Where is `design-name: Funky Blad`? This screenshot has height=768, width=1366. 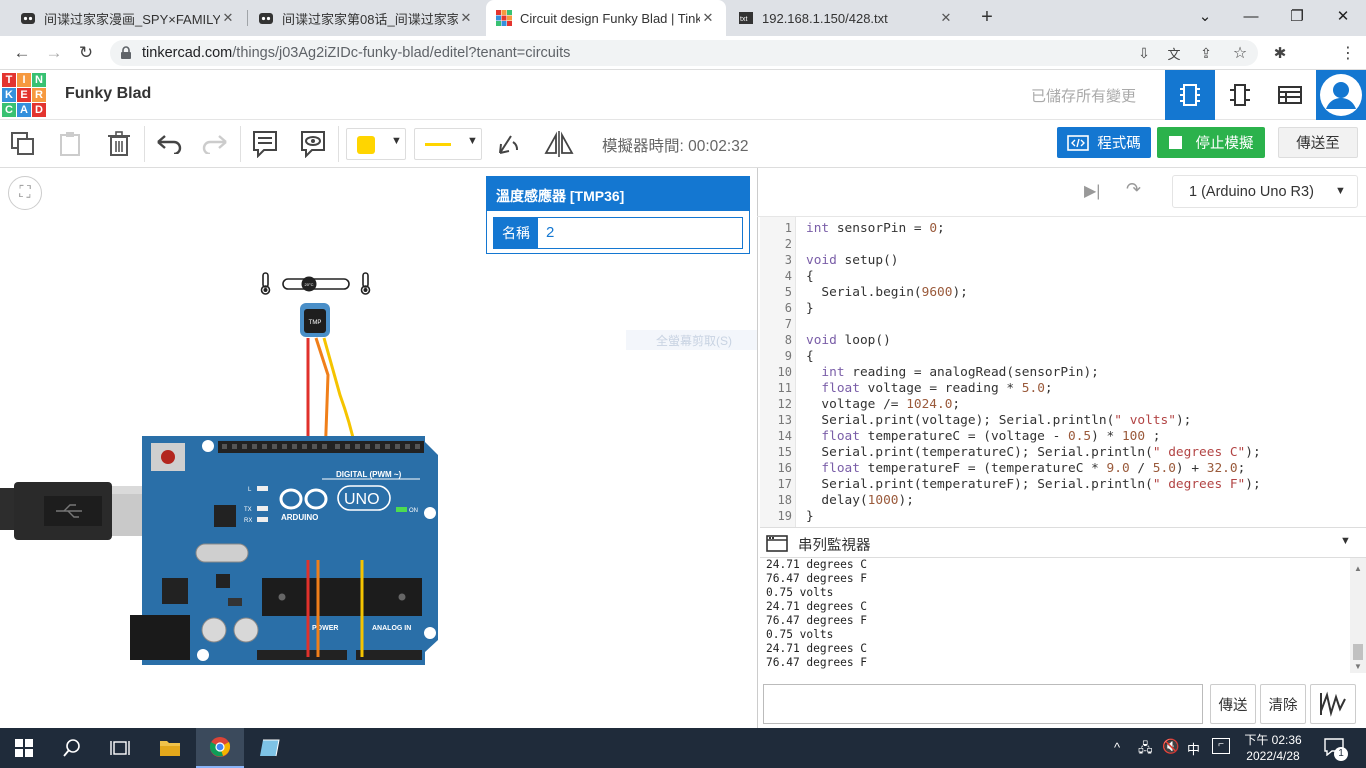
design-name: Funky Blad is located at coordinates (108, 94).